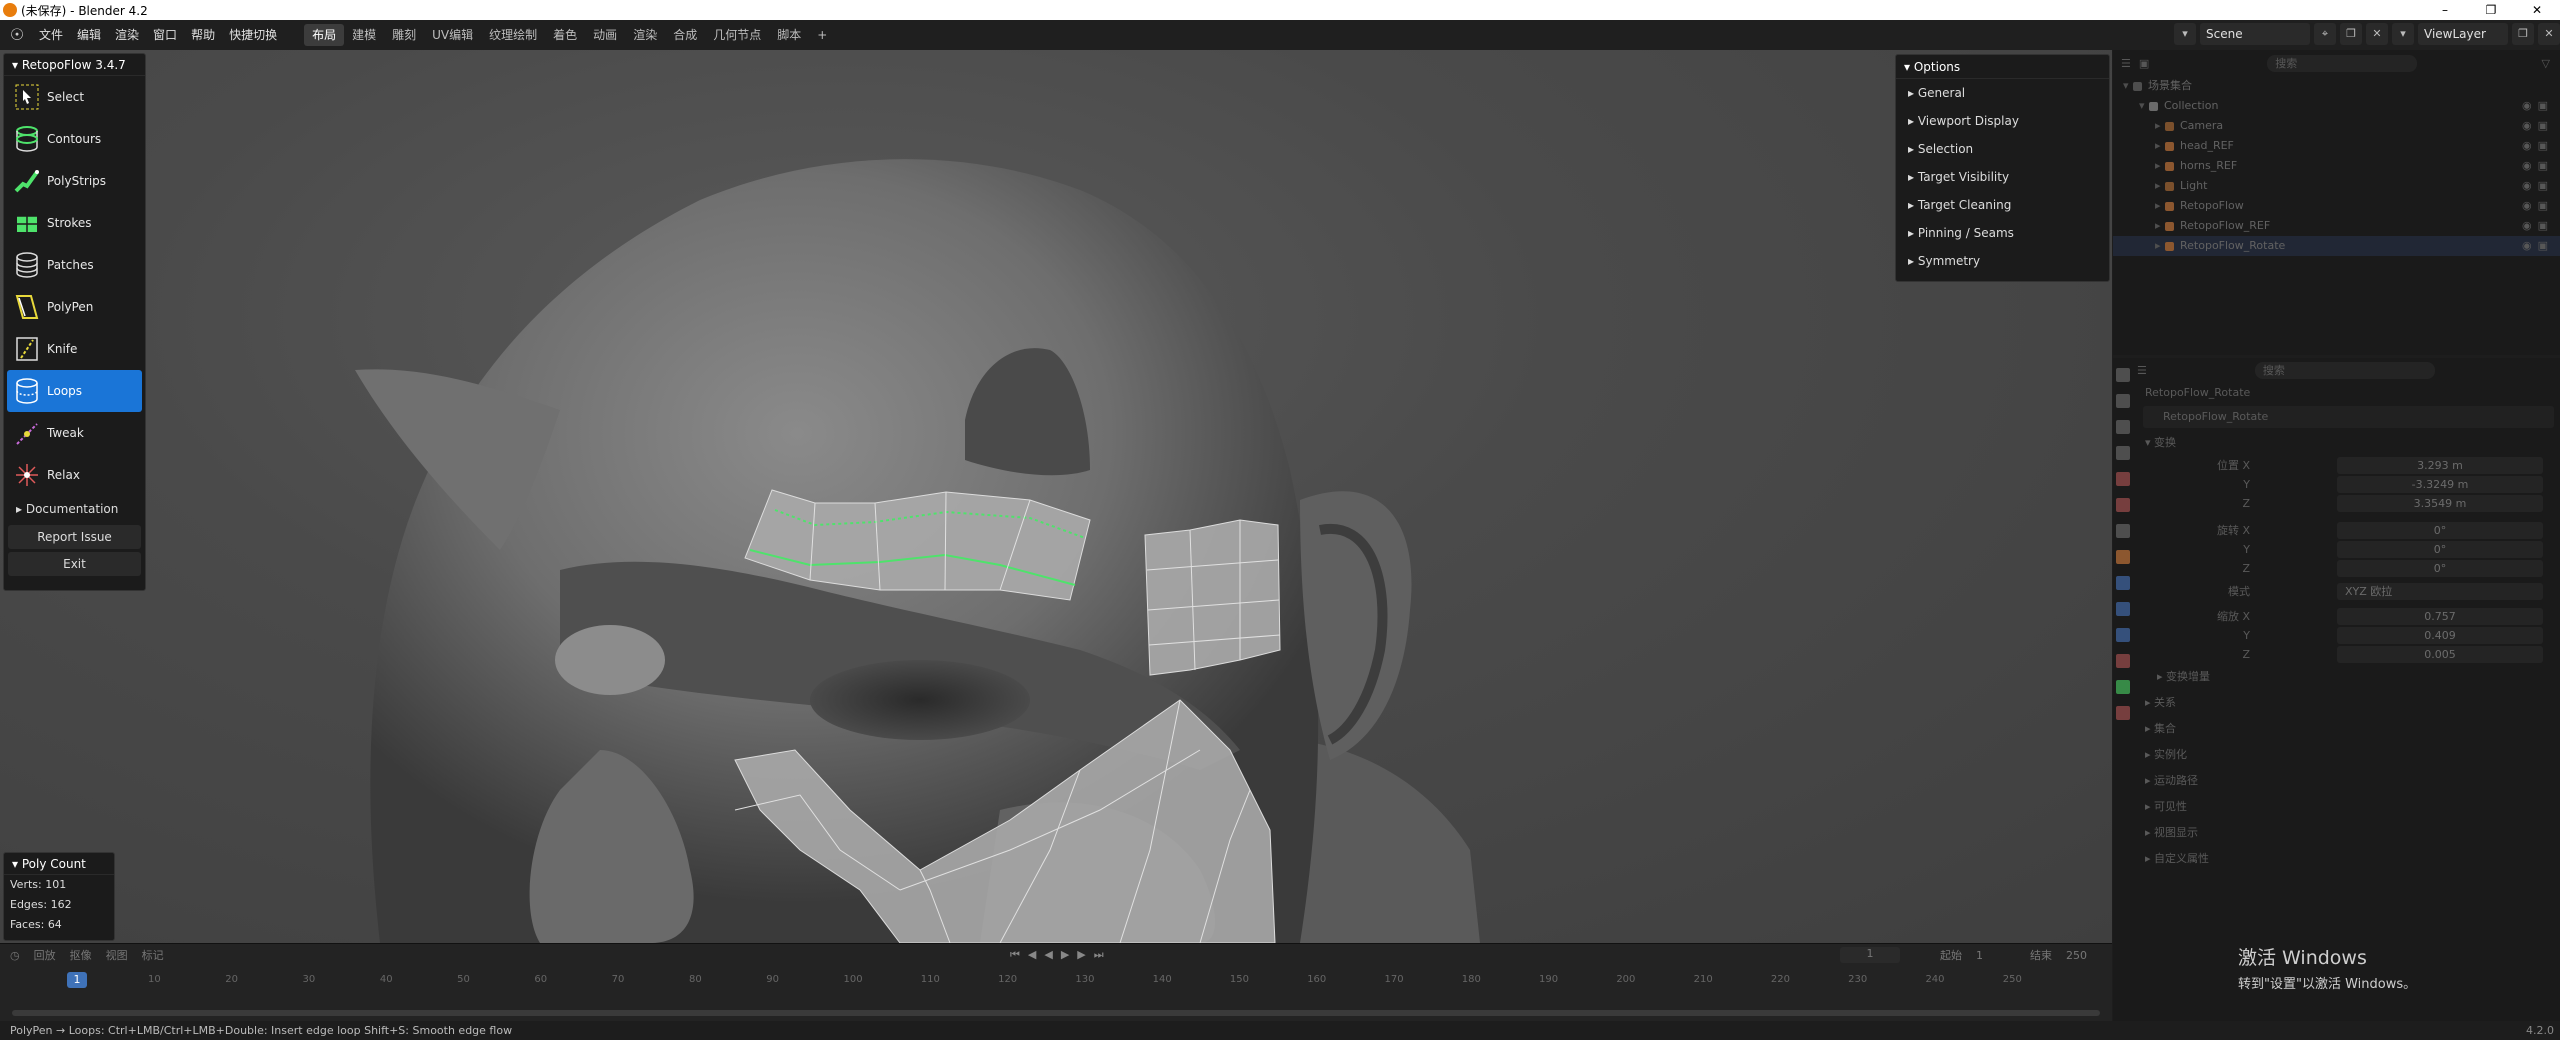 This screenshot has height=1040, width=2560. Describe the element at coordinates (2123, 687) in the screenshot. I see `data-tab-icon` at that location.